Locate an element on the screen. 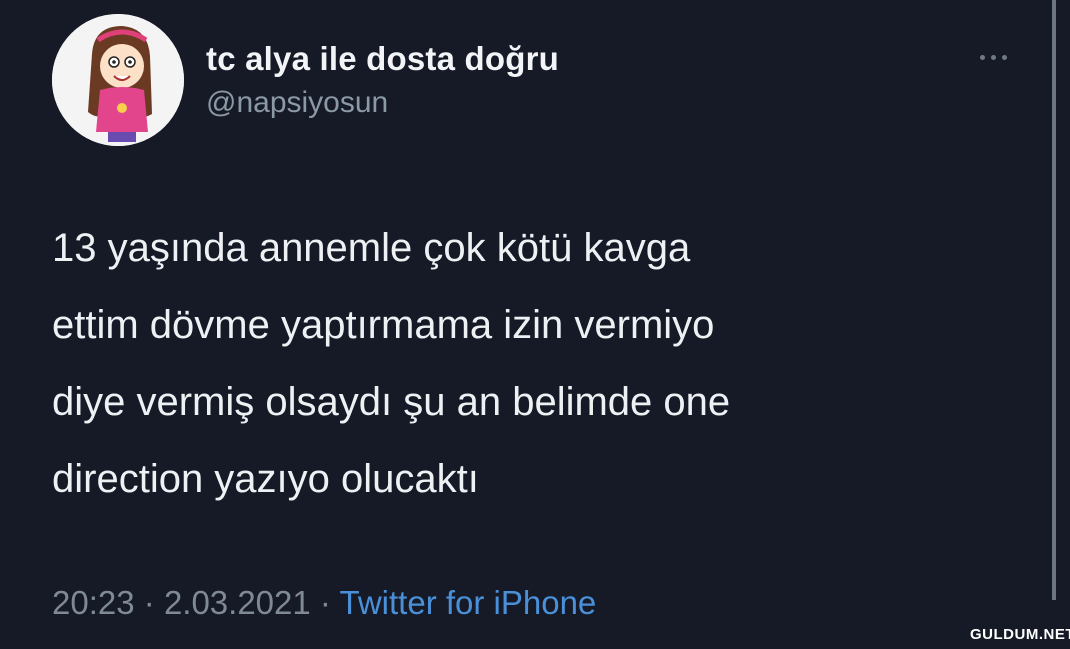 Image resolution: width=1070 pixels, height=649 pixels. user-handle: @napsiyosun is located at coordinates (297, 103).